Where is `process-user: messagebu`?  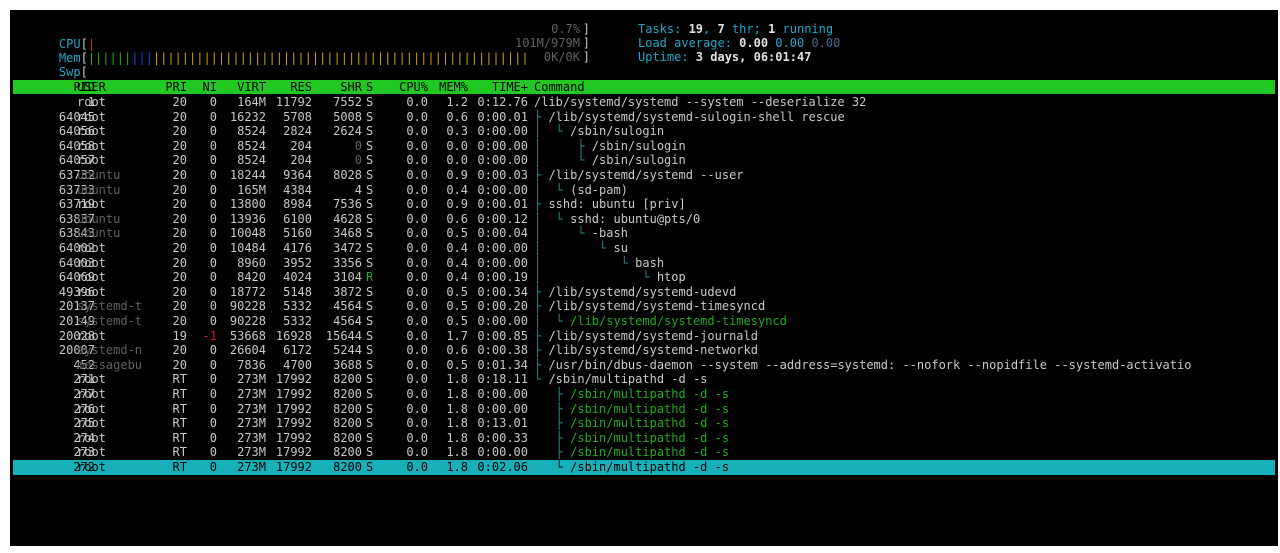 process-user: messagebu is located at coordinates (110, 364).